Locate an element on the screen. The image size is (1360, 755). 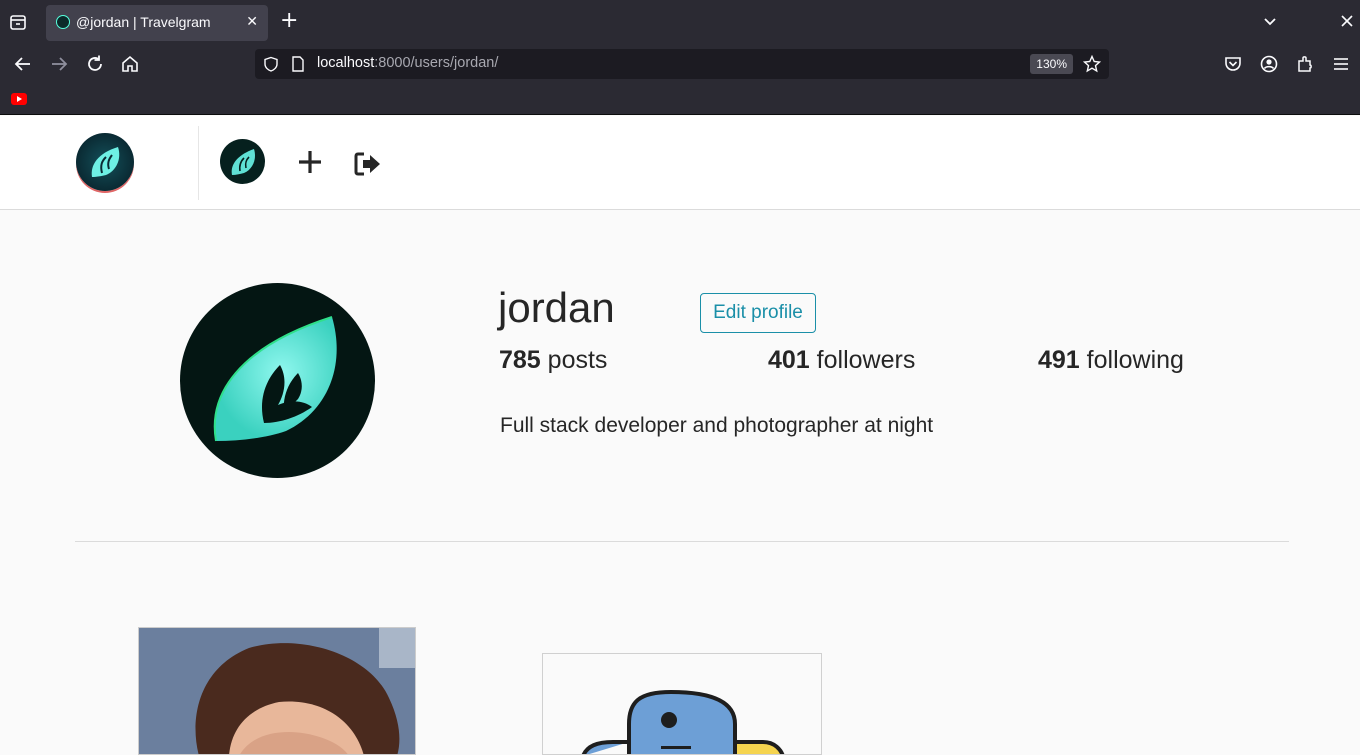
active-tab: @jordan | Travelgram ✕ is located at coordinates (157, 23).